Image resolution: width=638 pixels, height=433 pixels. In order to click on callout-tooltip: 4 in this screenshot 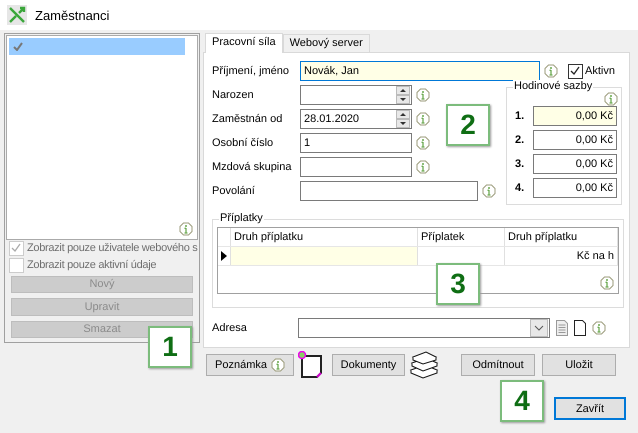, I will do `click(522, 401)`.